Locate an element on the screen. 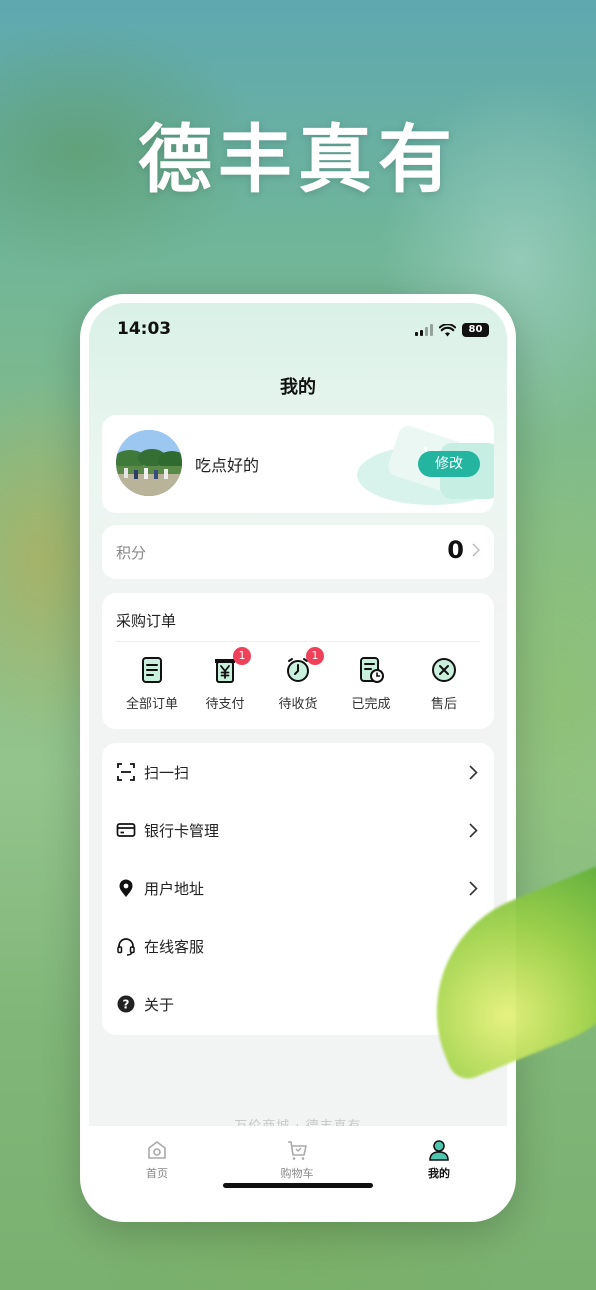  hero-title: 德丰真有 is located at coordinates (298, 160).